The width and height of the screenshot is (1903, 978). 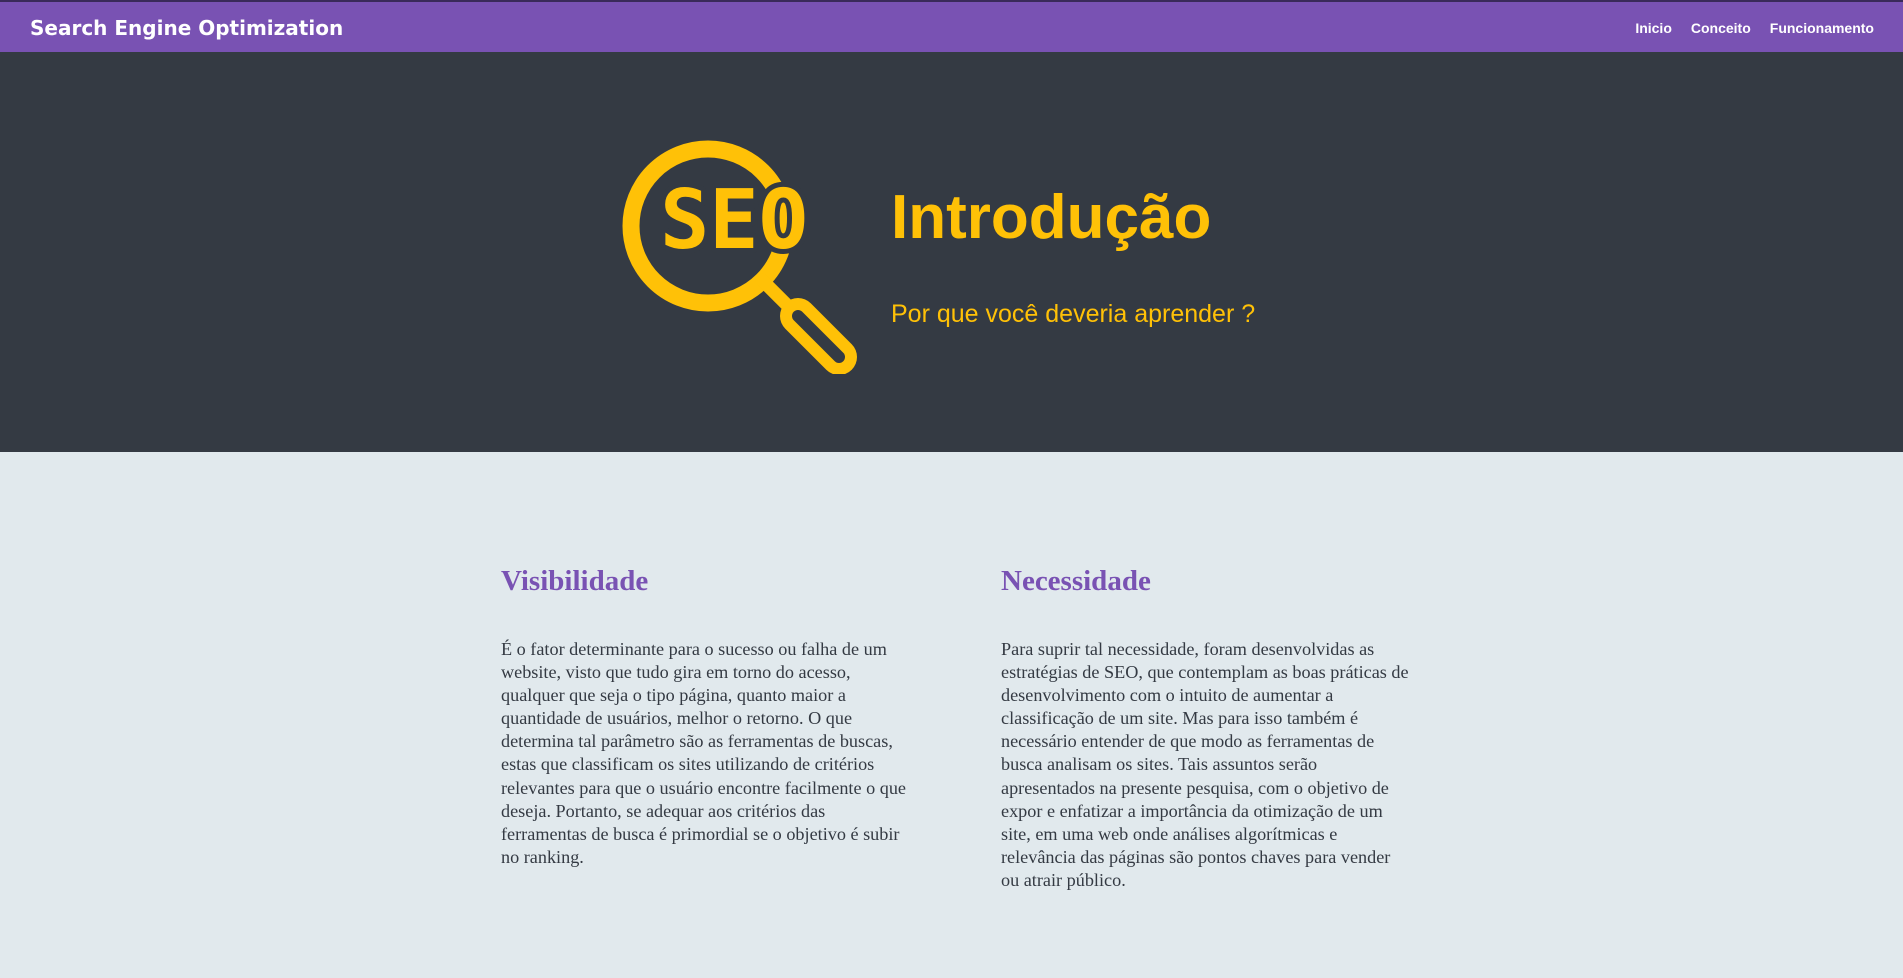 What do you see at coordinates (1822, 28) in the screenshot?
I see `nav-link-funcionamento: Funcionamento` at bounding box center [1822, 28].